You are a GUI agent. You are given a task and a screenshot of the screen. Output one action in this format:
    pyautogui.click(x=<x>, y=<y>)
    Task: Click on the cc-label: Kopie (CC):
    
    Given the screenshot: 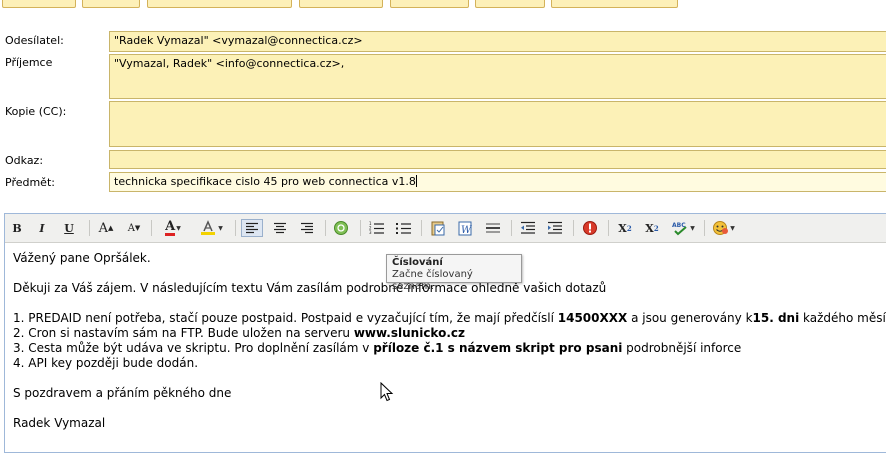 What is the action you would take?
    pyautogui.click(x=36, y=111)
    